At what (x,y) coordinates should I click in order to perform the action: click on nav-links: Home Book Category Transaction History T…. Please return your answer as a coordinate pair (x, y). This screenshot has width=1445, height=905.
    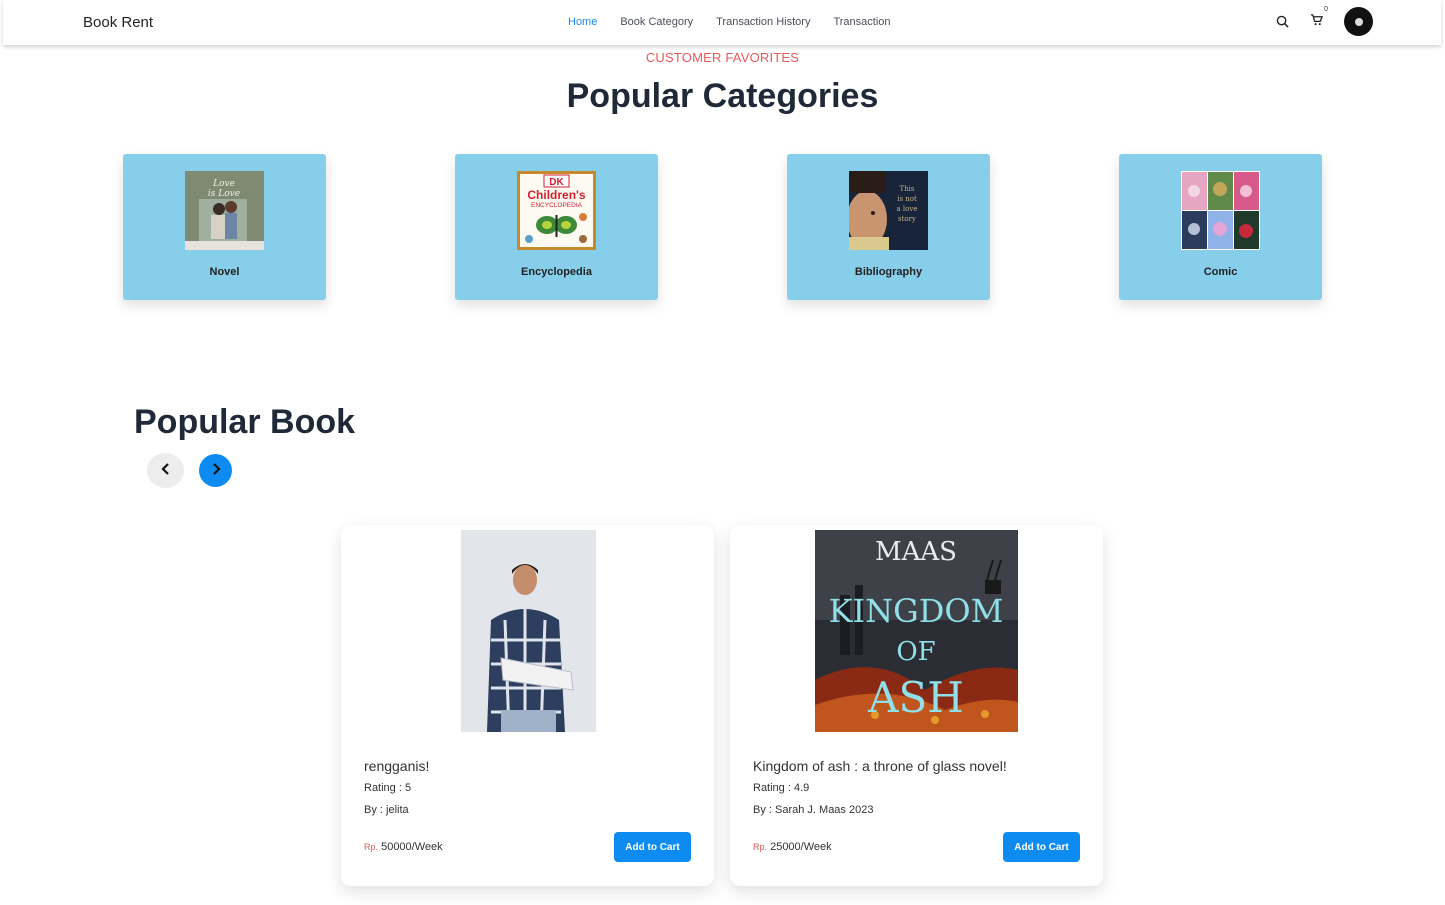
    Looking at the image, I should click on (741, 22).